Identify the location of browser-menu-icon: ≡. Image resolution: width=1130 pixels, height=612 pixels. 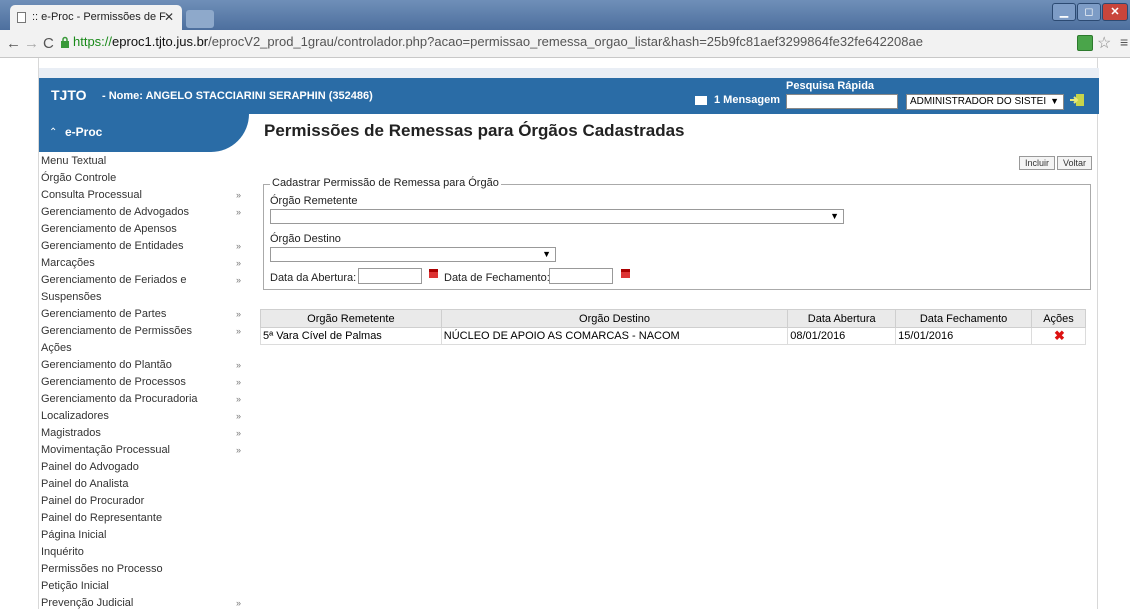
(1124, 42).